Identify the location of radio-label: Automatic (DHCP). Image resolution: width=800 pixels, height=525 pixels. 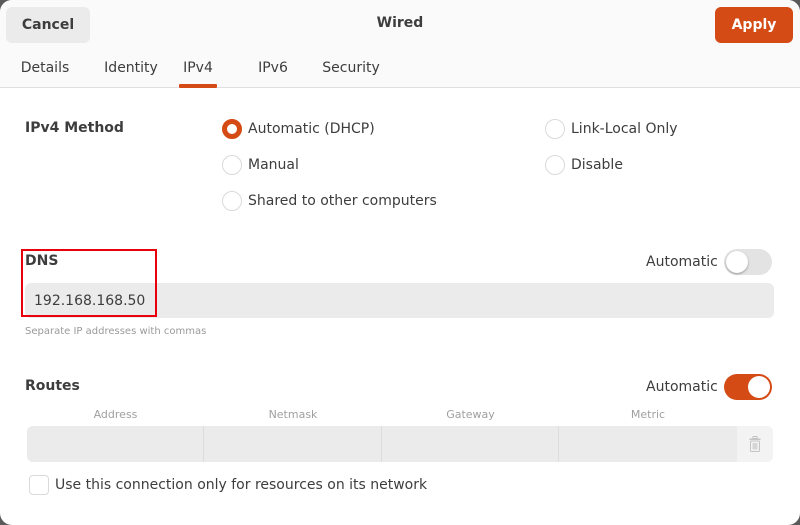
(311, 129).